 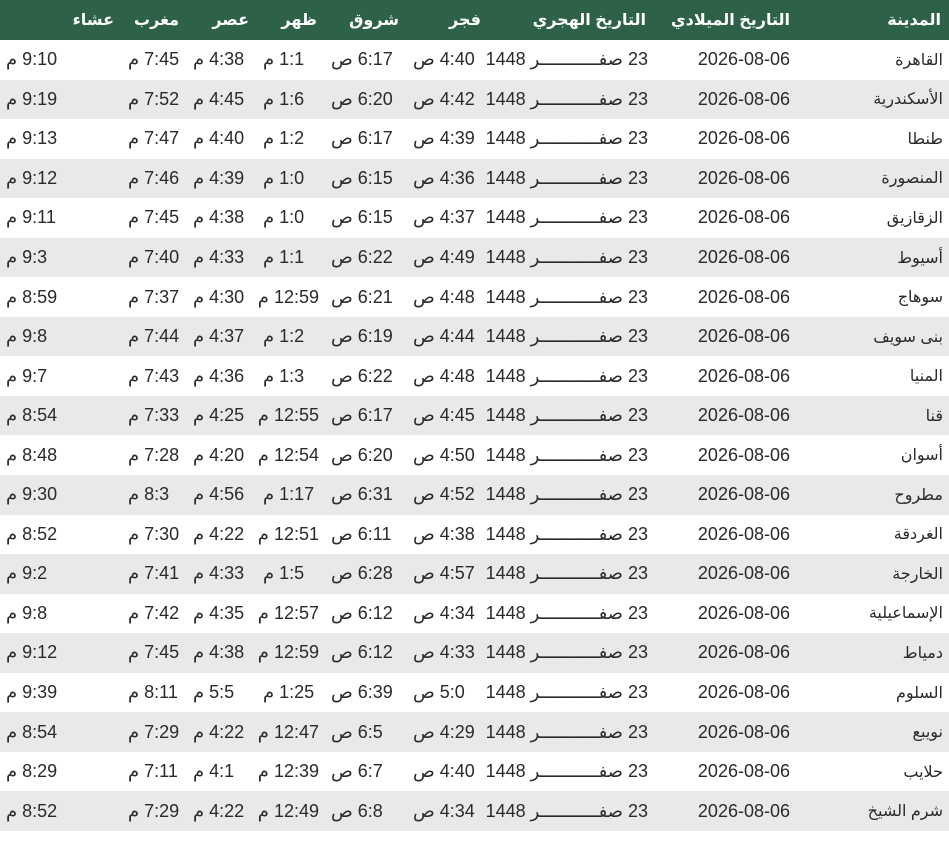 What do you see at coordinates (31, 217) in the screenshot?
I see `isha-cell: 9:11 م` at bounding box center [31, 217].